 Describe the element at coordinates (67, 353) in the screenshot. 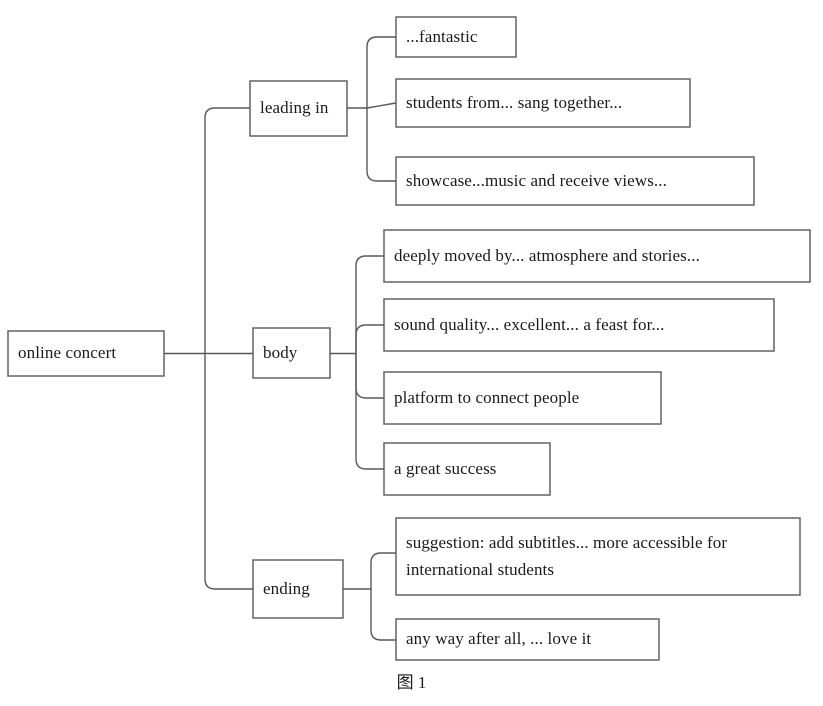

I see `node-label-online-concert: online concert` at that location.